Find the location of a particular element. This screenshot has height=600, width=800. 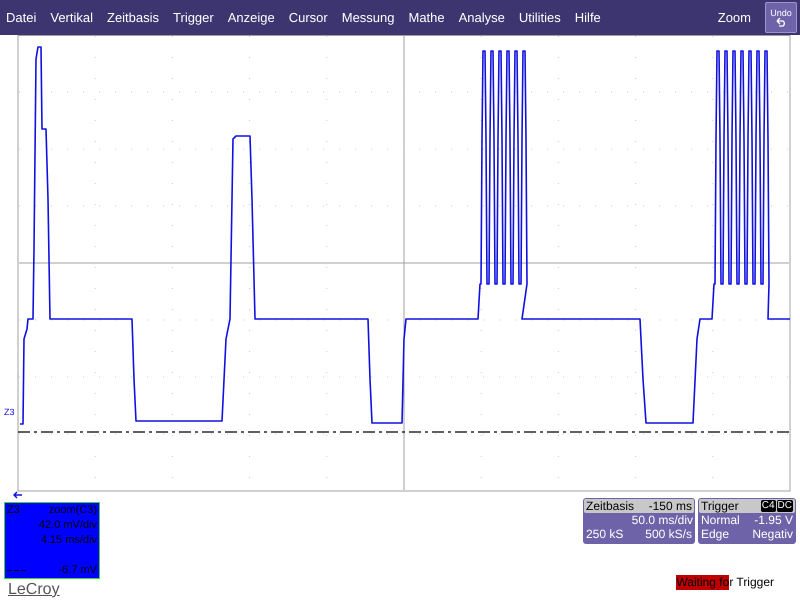

trigger-title: Trigger is located at coordinates (720, 506).